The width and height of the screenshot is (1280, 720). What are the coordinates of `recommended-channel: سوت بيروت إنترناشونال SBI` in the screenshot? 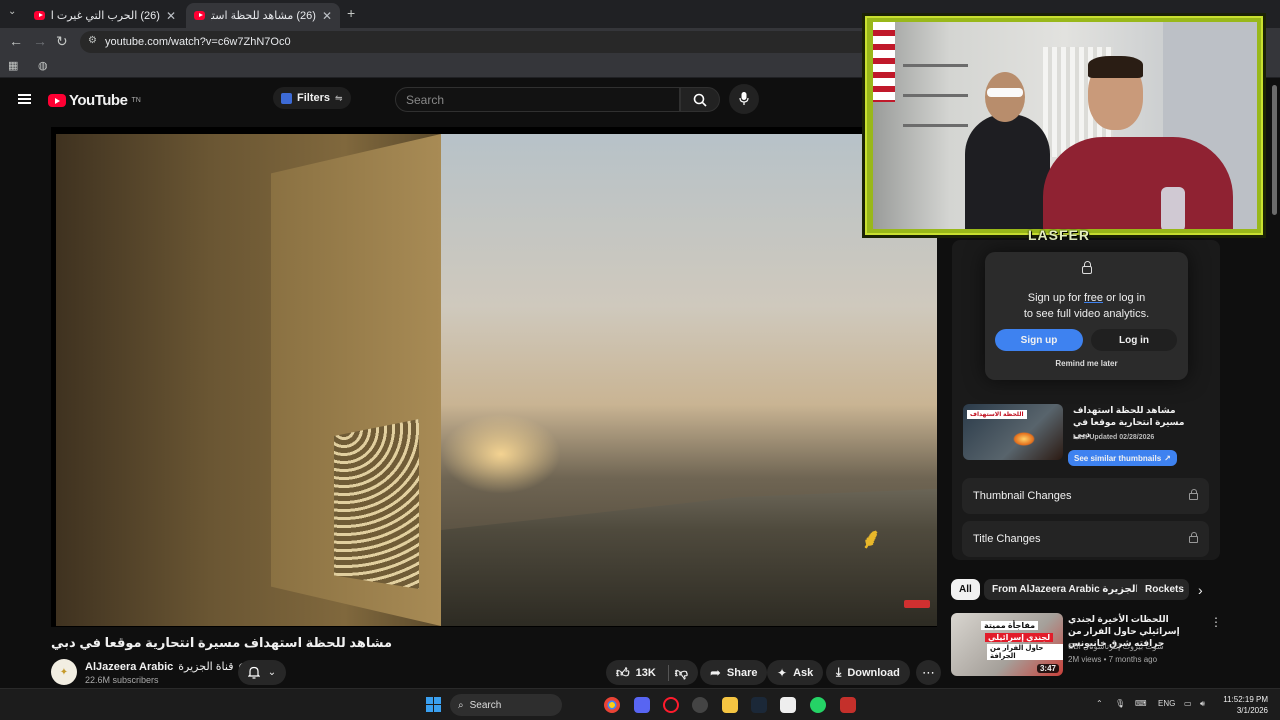 It's located at (1138, 646).